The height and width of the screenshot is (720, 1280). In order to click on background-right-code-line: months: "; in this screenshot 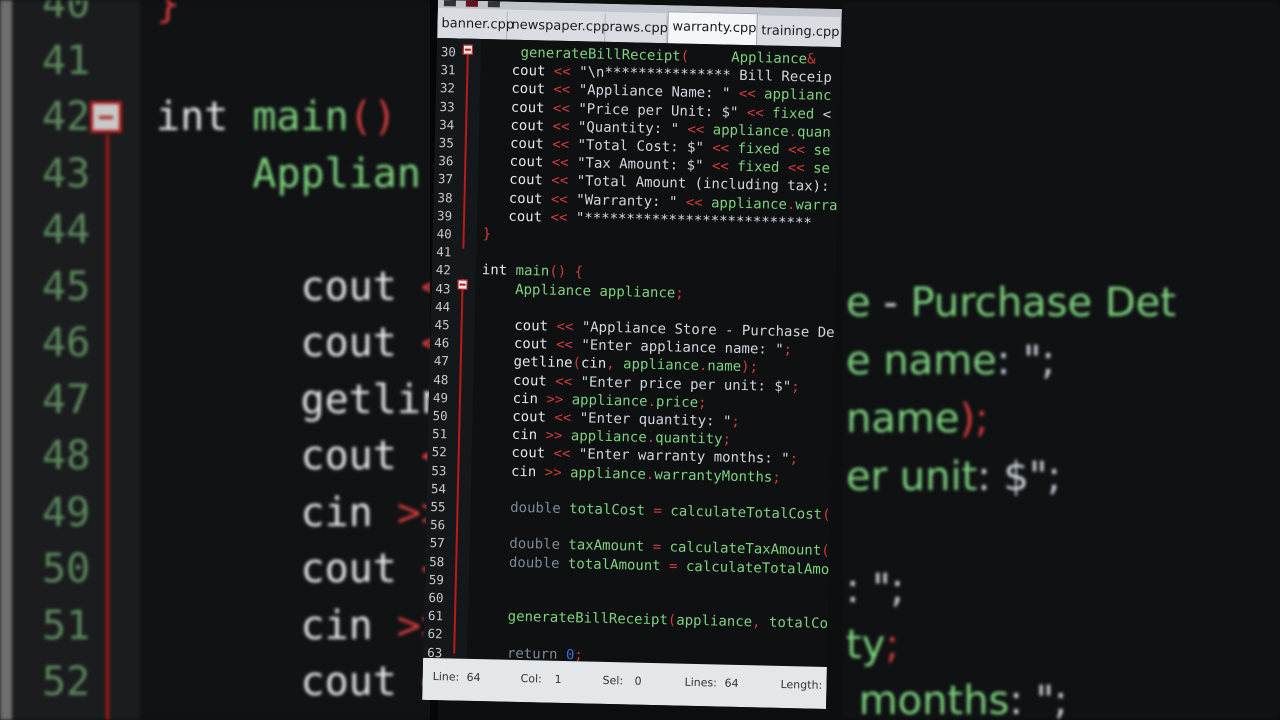, I will do `click(963, 699)`.